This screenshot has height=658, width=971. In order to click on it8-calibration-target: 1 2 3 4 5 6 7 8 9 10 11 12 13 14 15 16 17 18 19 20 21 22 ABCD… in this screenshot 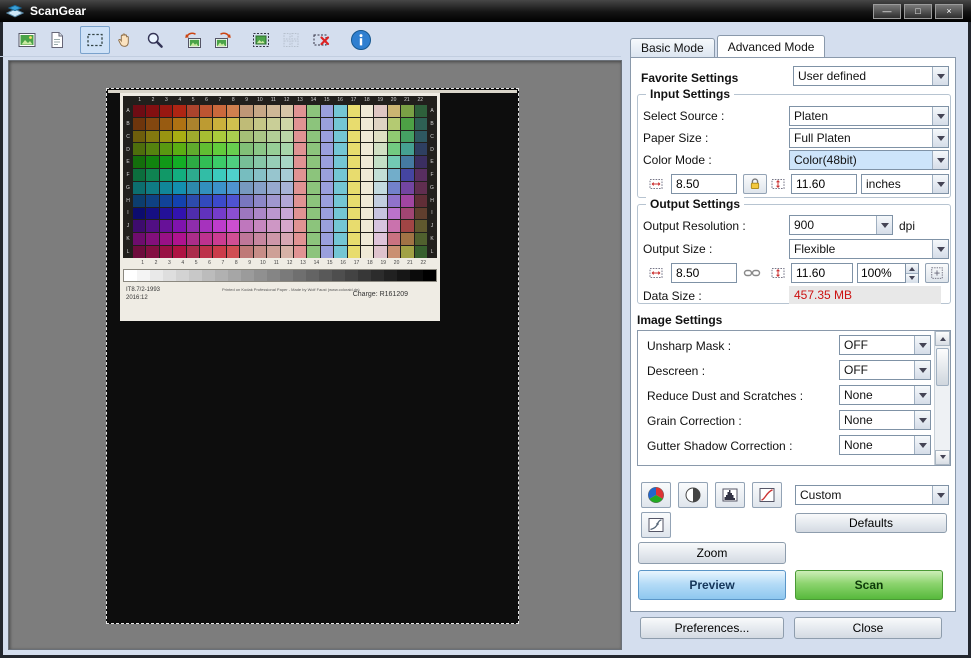, I will do `click(280, 207)`.